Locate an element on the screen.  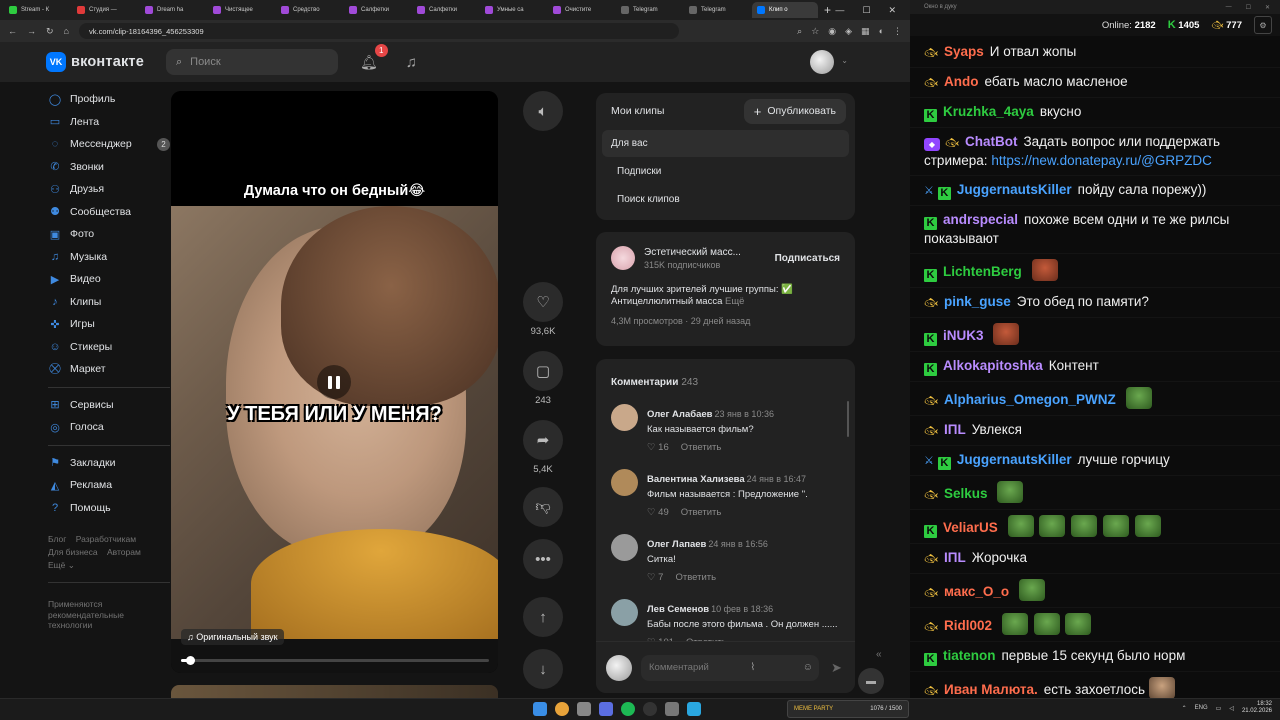
meme-party-widget: MEME PARTY 1076 / 1500 is located at coordinates (848, 709).